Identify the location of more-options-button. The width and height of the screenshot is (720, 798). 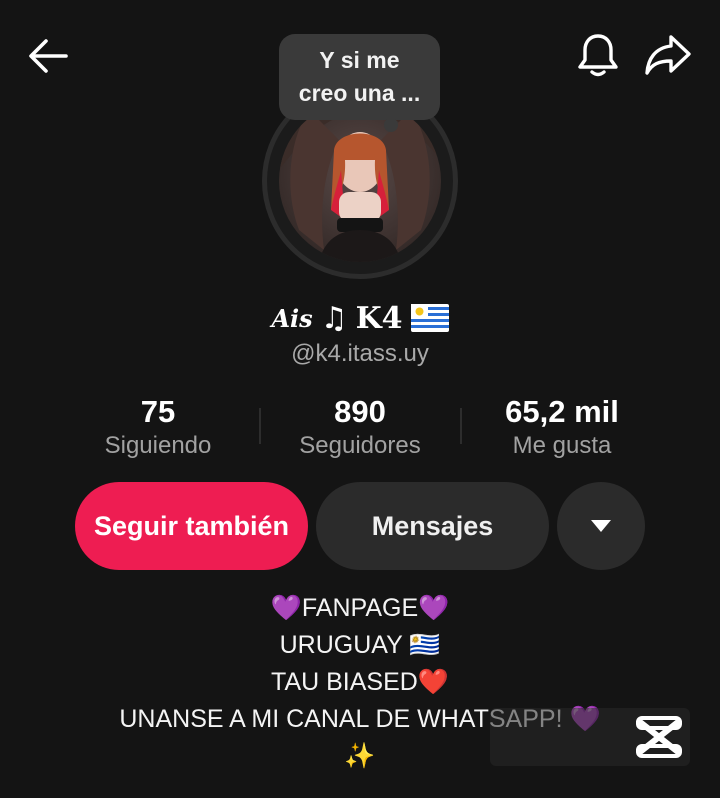
(601, 526).